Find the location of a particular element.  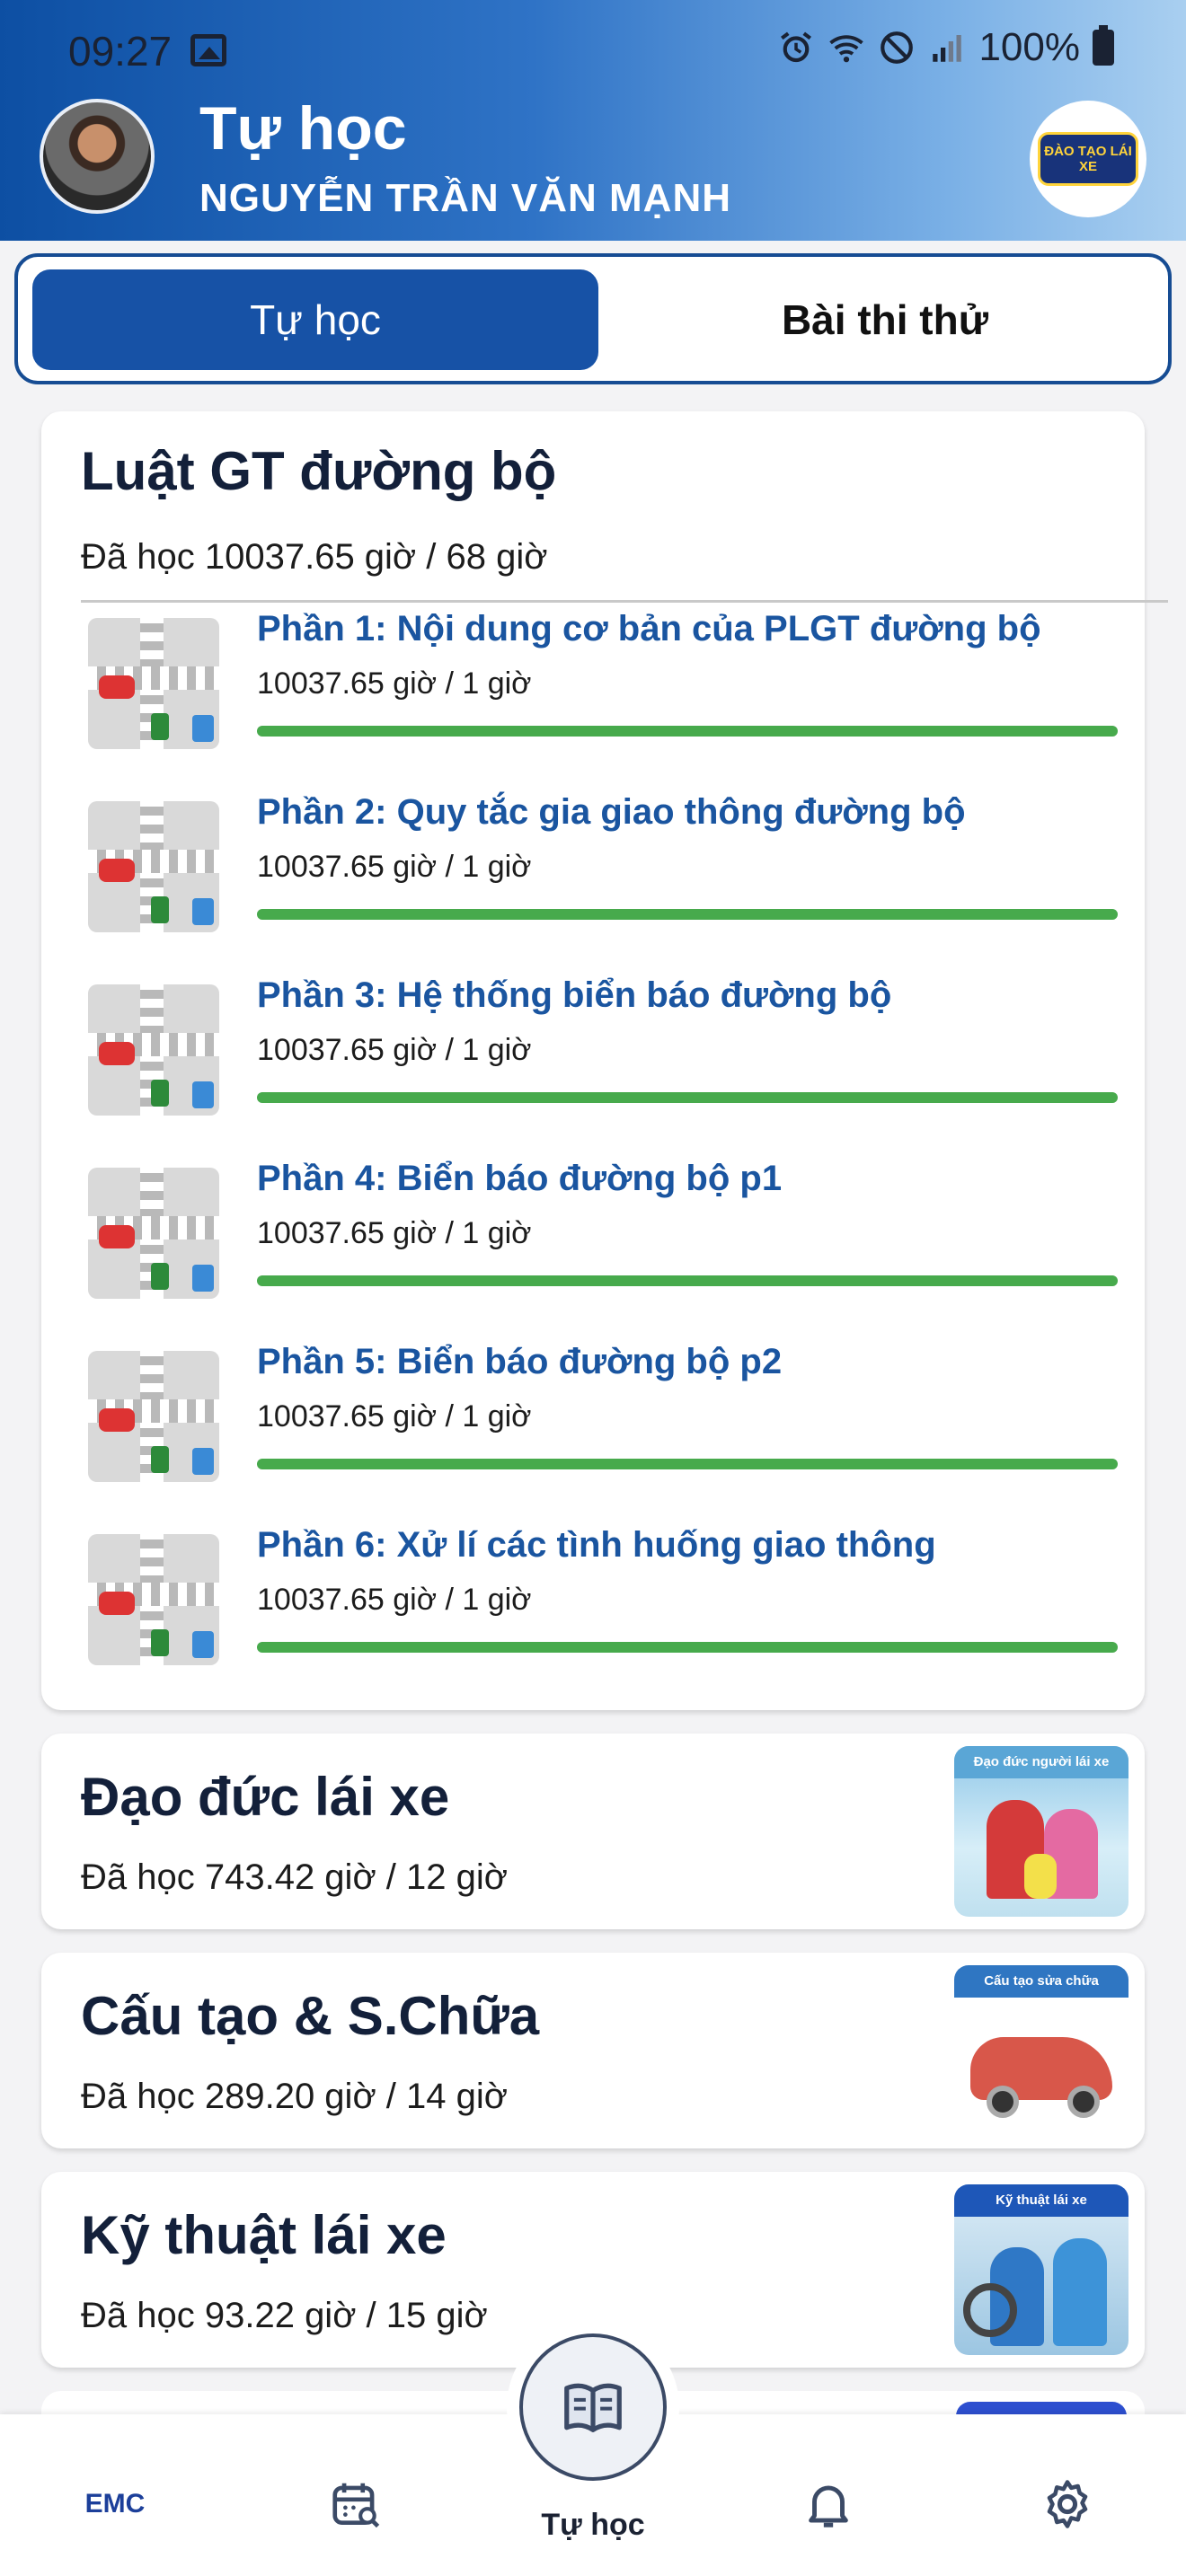

divider is located at coordinates (624, 601).